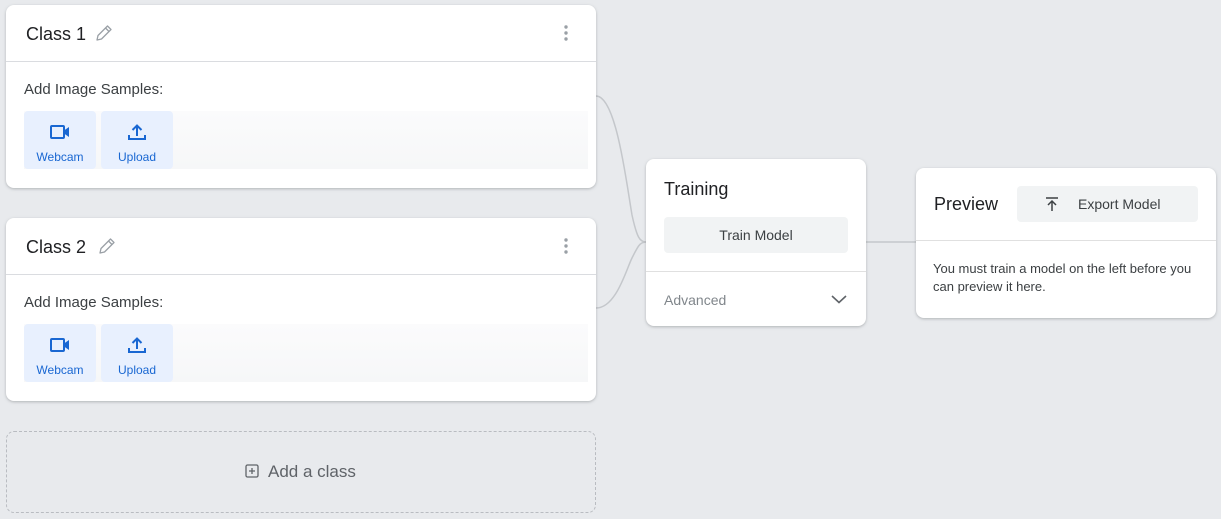 The image size is (1221, 519). Describe the element at coordinates (839, 299) in the screenshot. I see `chevron-down-icon` at that location.